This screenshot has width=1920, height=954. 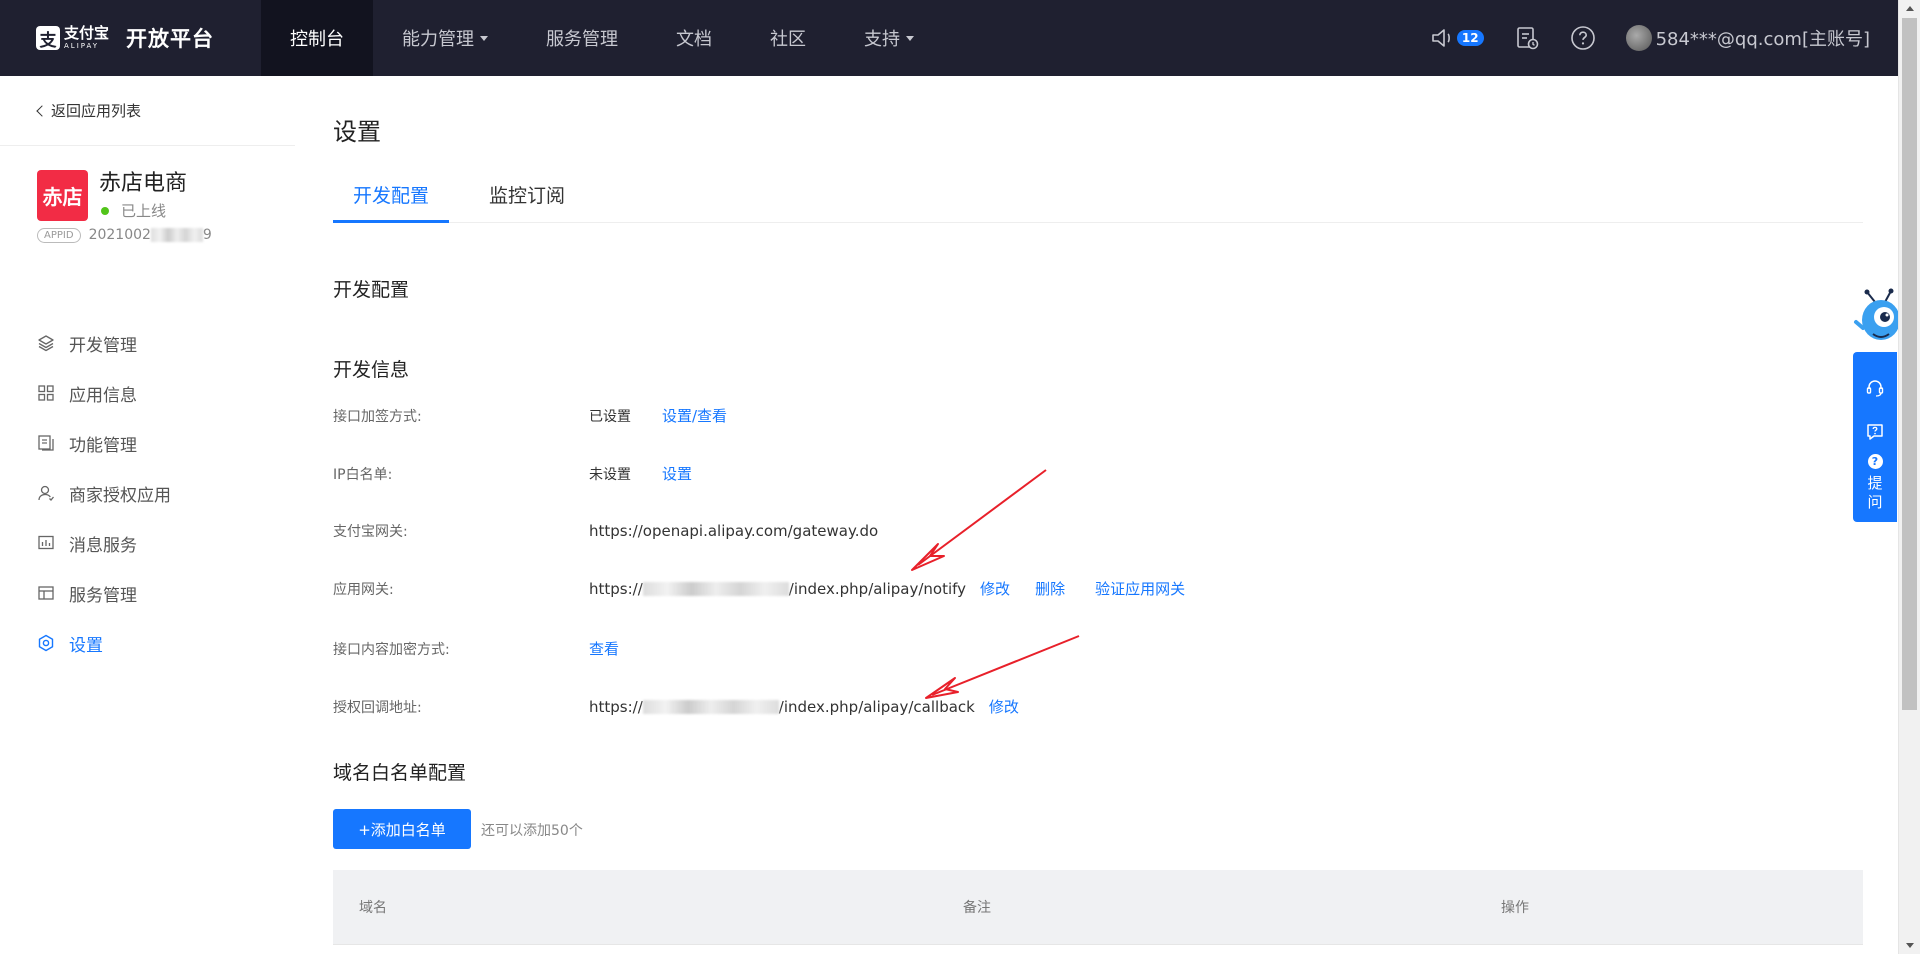 I want to click on nav-community-label: 社区, so click(x=788, y=39).